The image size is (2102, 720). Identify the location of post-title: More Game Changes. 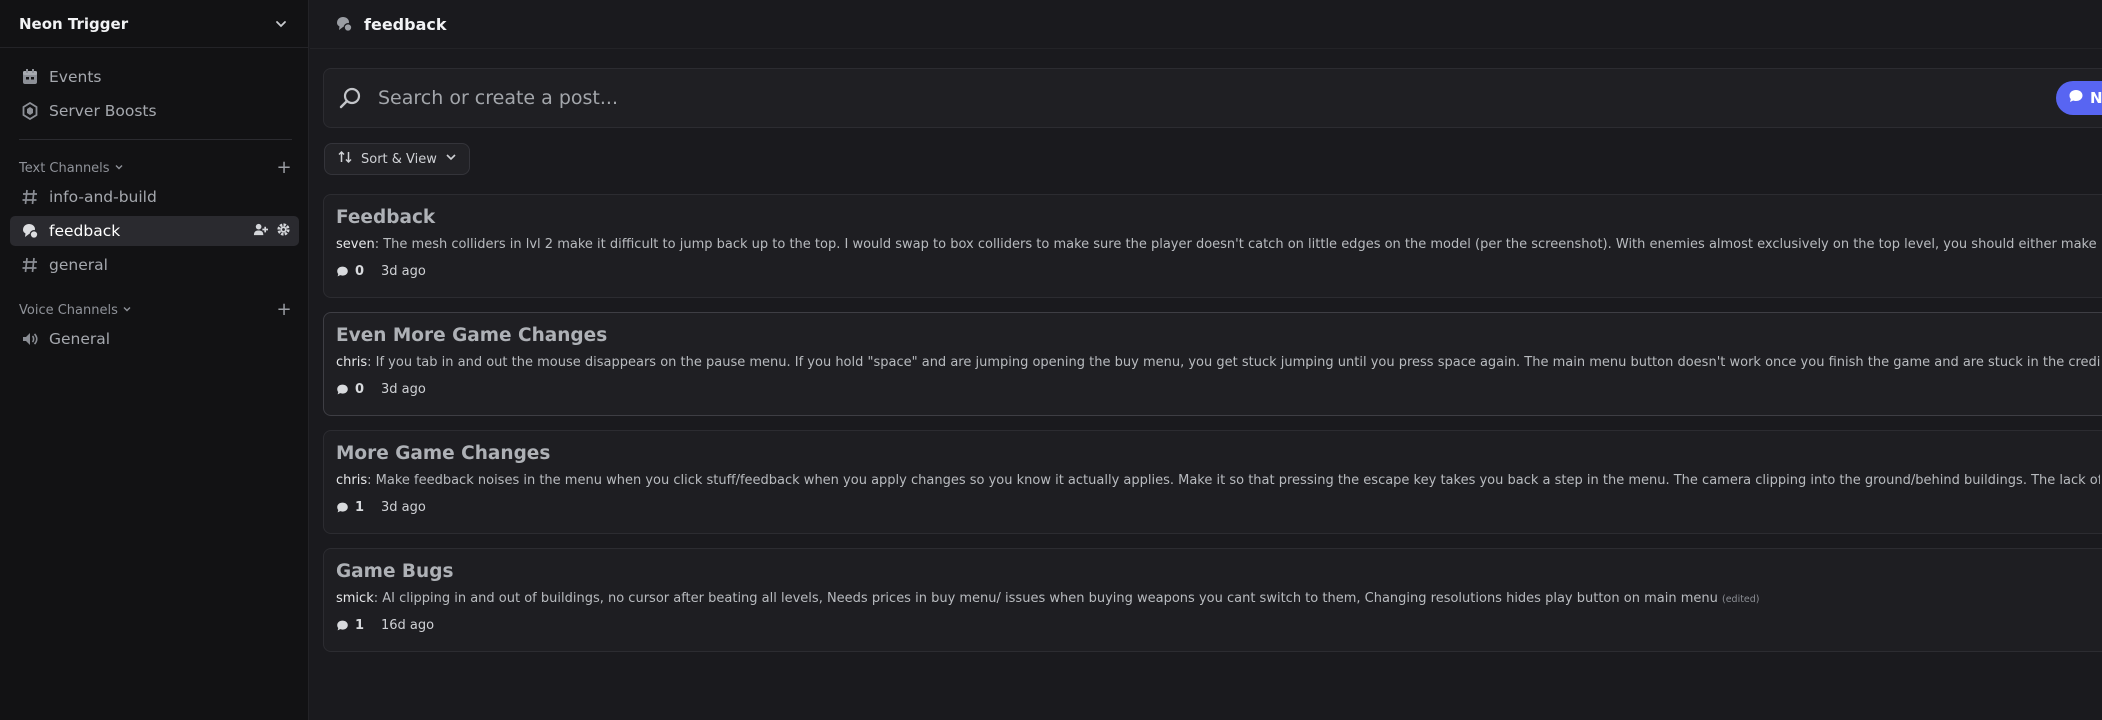
(443, 453).